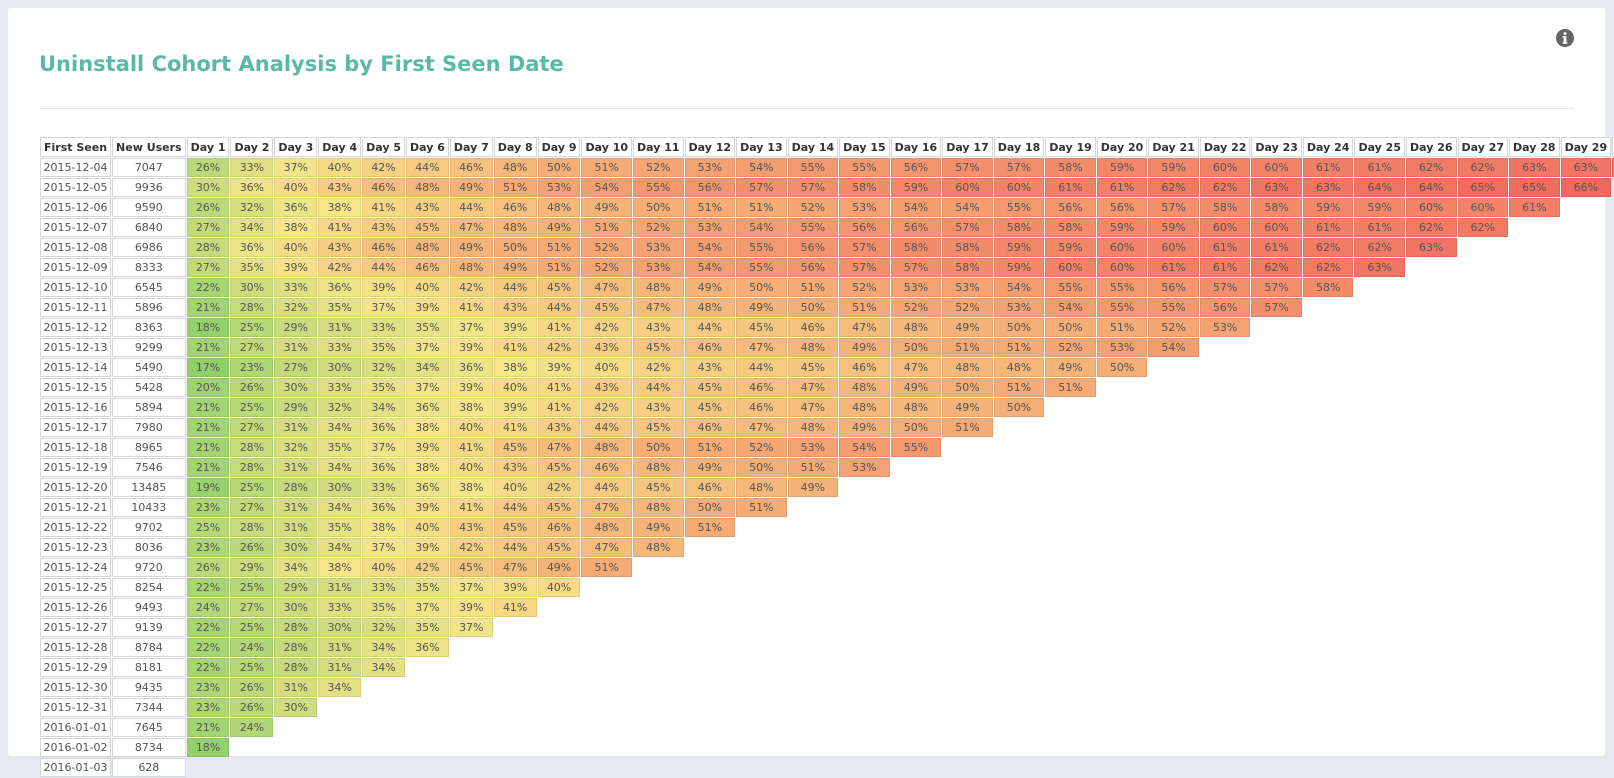  What do you see at coordinates (383, 187) in the screenshot?
I see `cell-uninstall-pct: 46%` at bounding box center [383, 187].